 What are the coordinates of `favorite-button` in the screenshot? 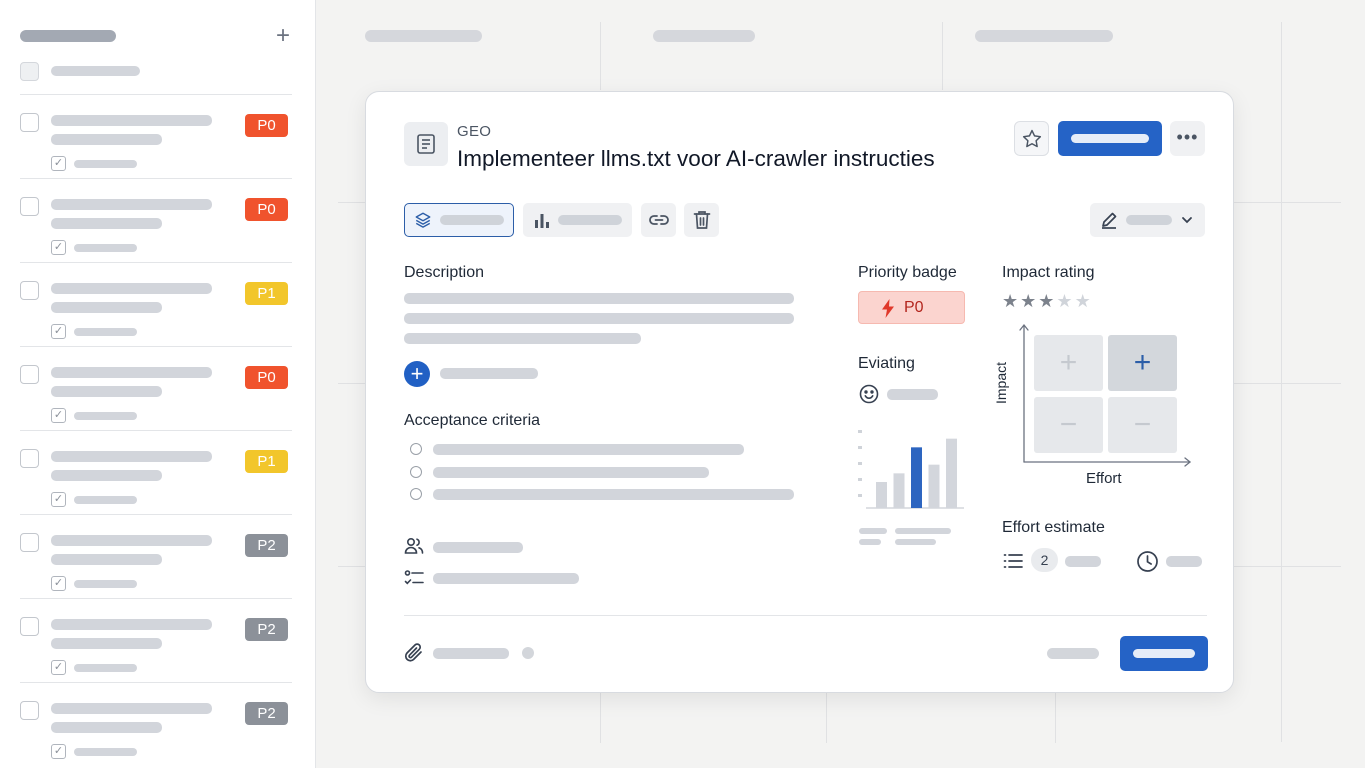 It's located at (1031, 138).